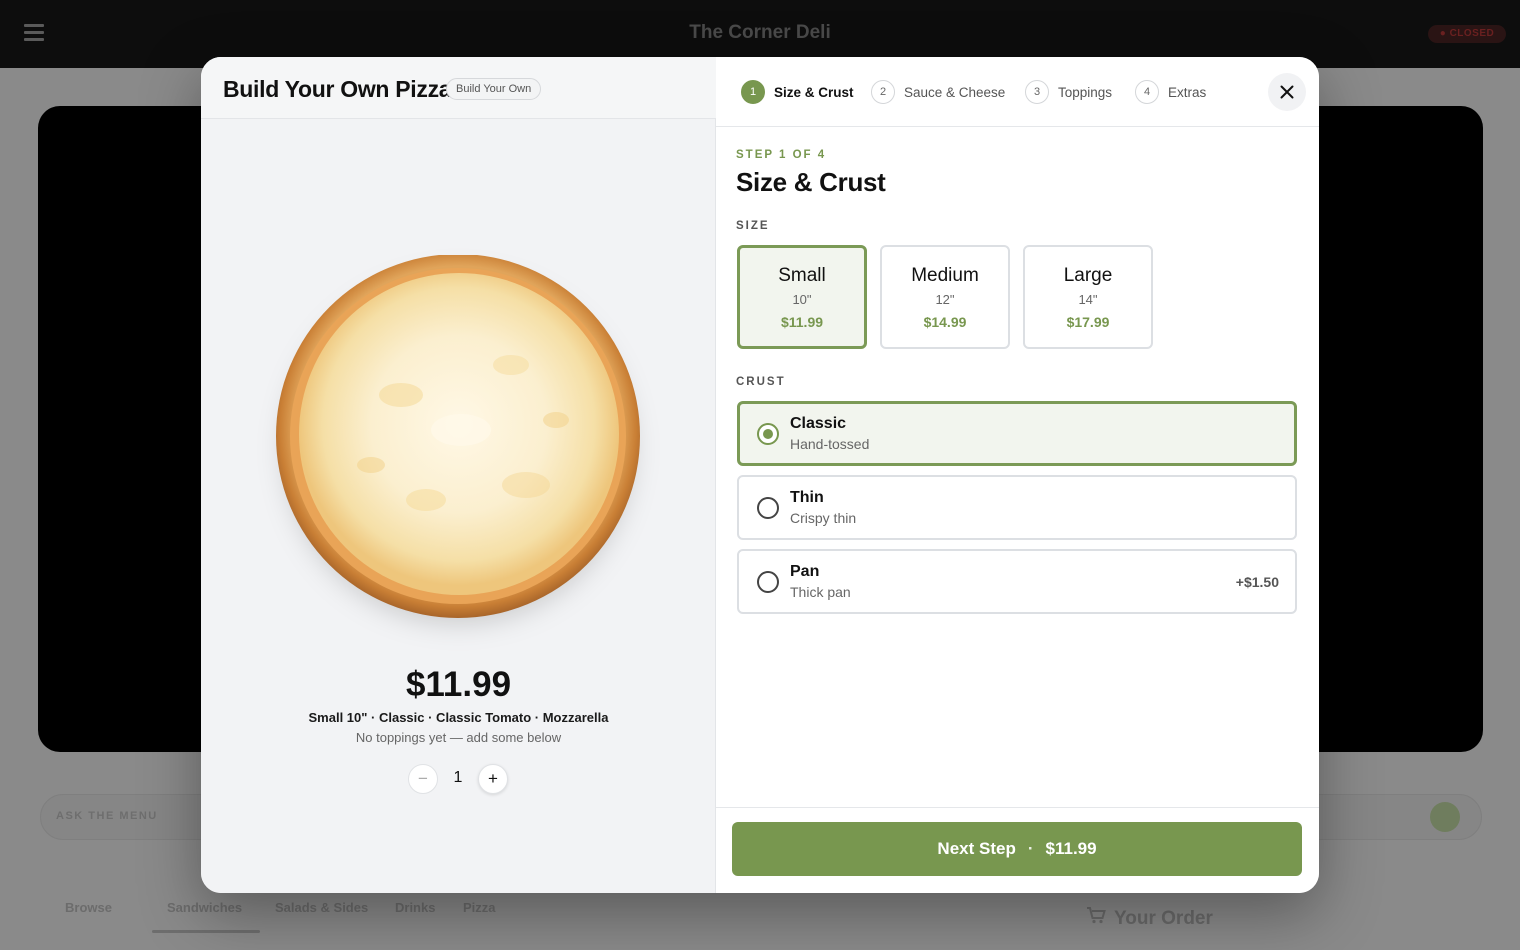  What do you see at coordinates (883, 92) in the screenshot?
I see `step-number: 2` at bounding box center [883, 92].